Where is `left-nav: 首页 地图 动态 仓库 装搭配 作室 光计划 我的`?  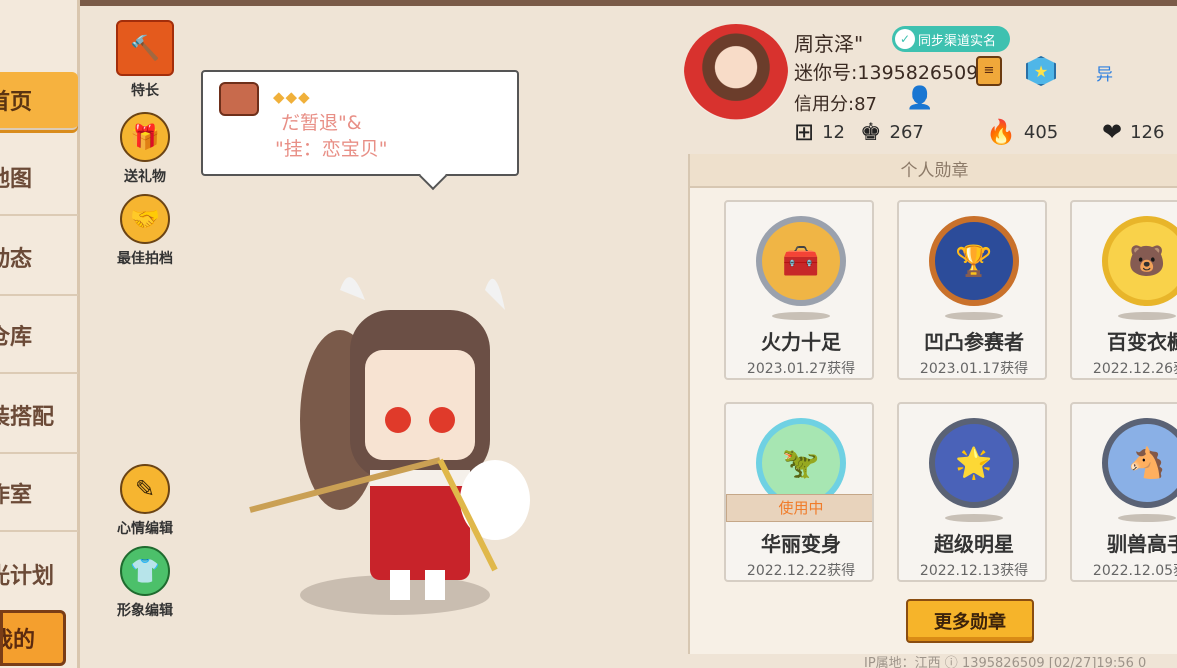
left-nav: 首页 地图 动态 仓库 装搭配 作室 光计划 我的 is located at coordinates (40, 334).